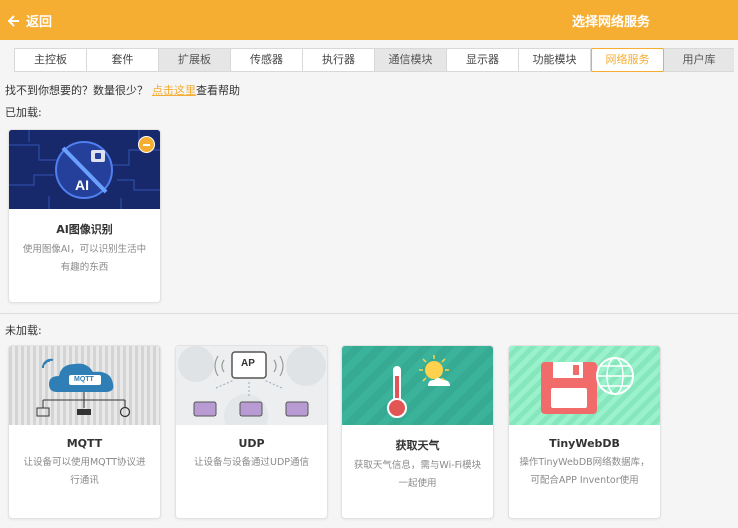 The width and height of the screenshot is (738, 528). Describe the element at coordinates (23, 330) in the screenshot. I see `unloaded-section-label: 未加载:` at that location.